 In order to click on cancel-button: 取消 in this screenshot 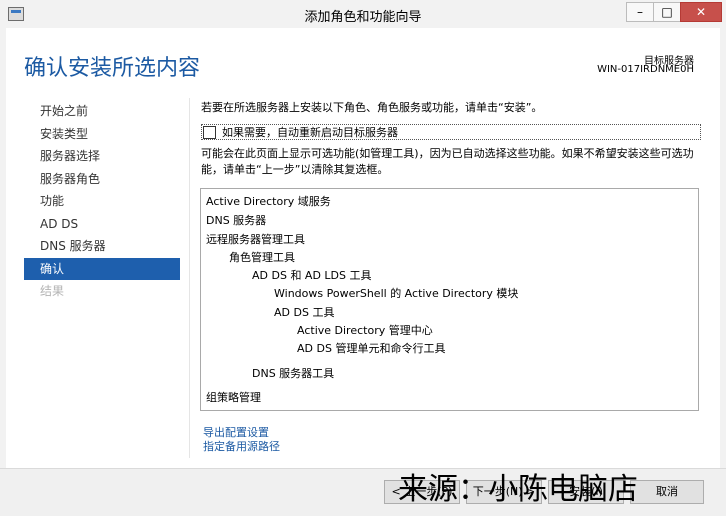, I will do `click(667, 492)`.